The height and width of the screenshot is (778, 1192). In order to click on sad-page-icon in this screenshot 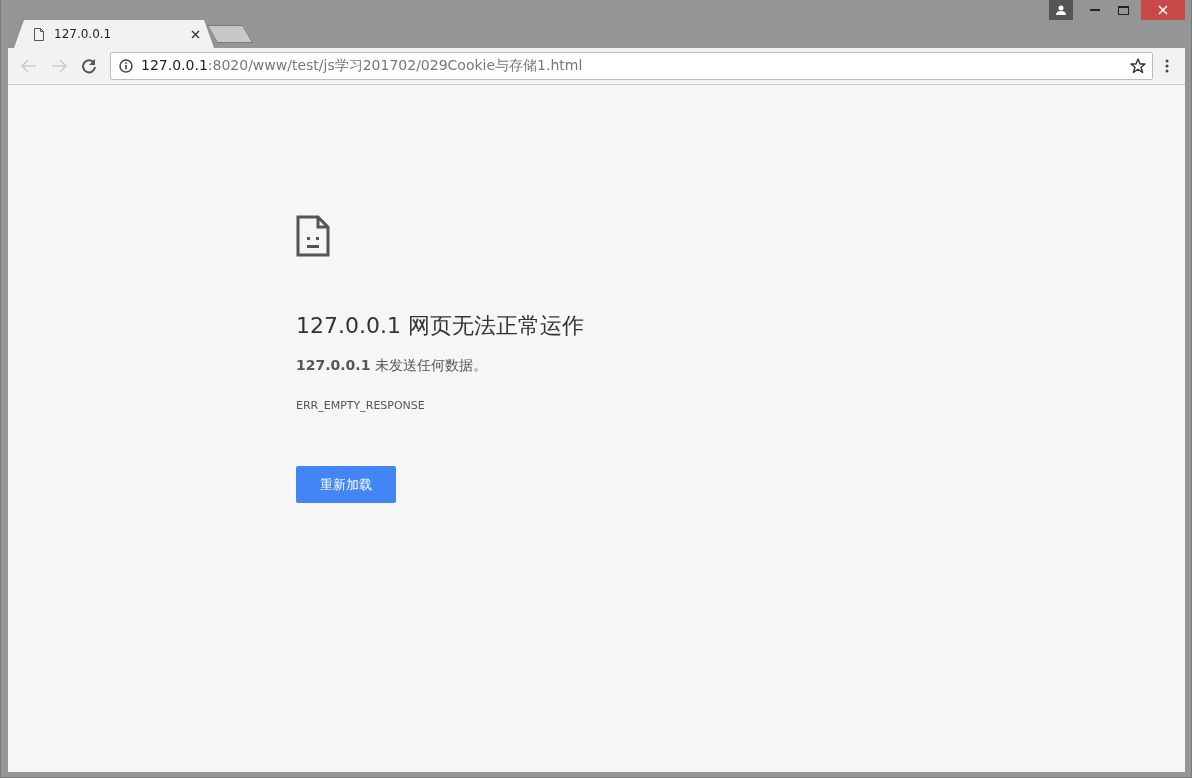, I will do `click(313, 236)`.